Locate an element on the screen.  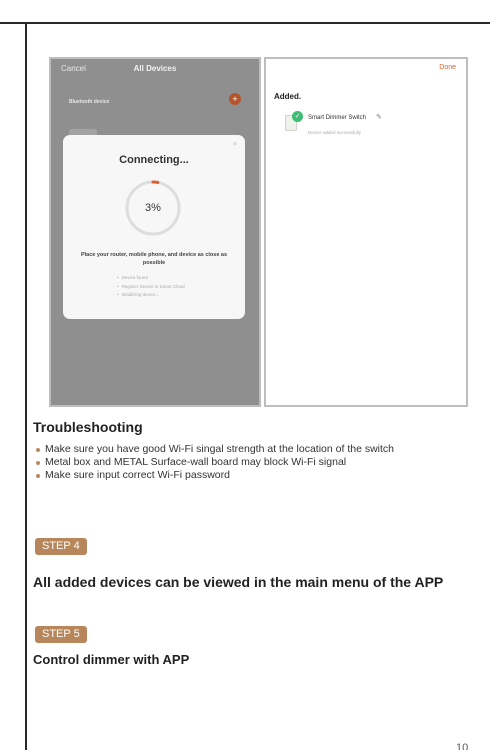
step-5-badge: STEP 5 is located at coordinates (61, 634).